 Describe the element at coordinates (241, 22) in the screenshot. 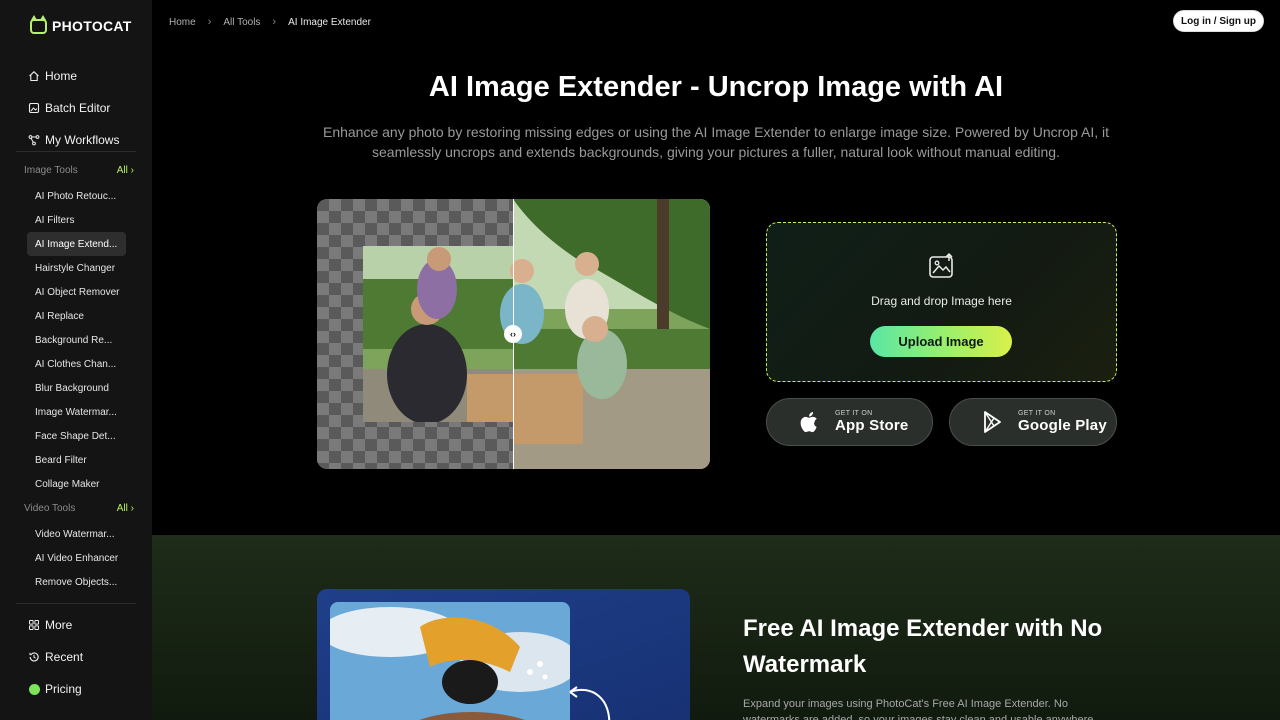

I see `breadcrumb-all-tools: All Tools` at that location.